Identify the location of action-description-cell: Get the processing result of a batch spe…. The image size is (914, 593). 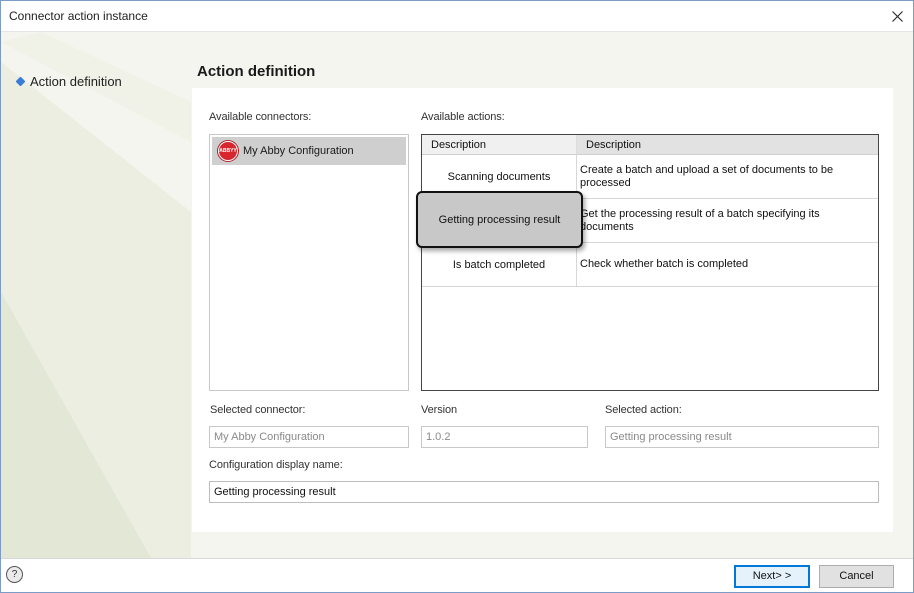
(700, 220).